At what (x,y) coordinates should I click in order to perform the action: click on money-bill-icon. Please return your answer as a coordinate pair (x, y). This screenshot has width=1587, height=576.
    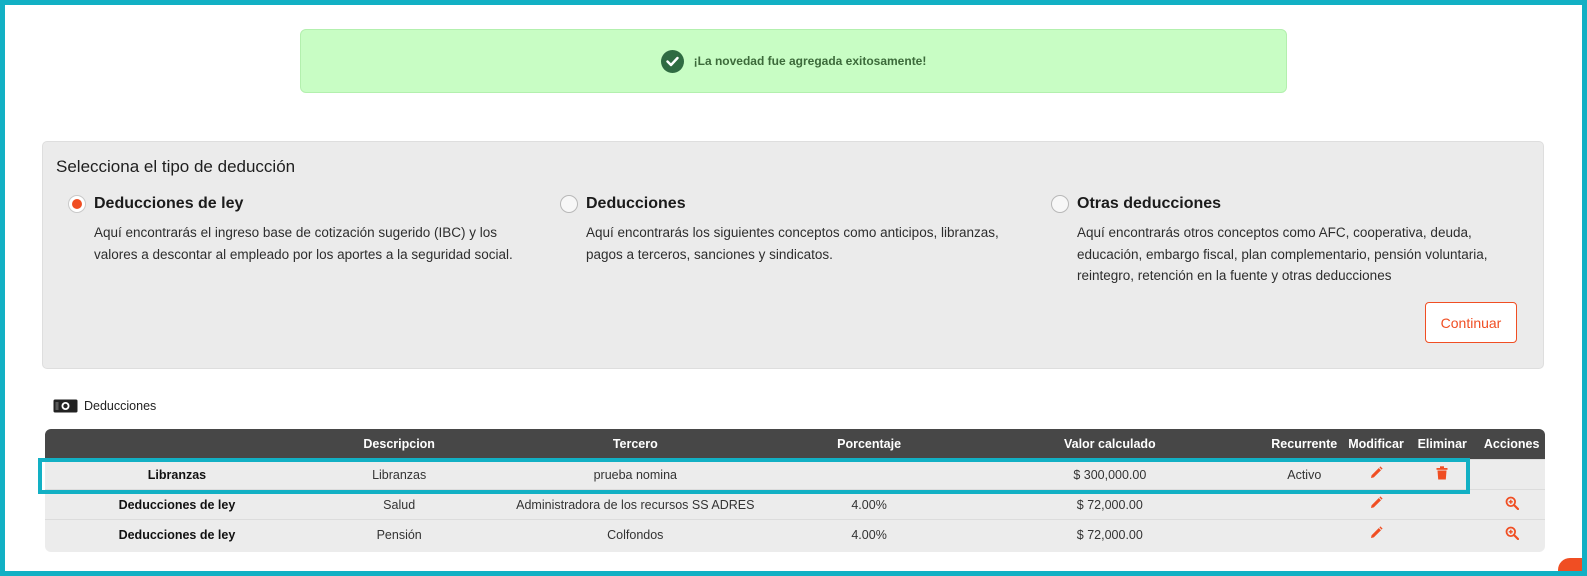
    Looking at the image, I should click on (65, 406).